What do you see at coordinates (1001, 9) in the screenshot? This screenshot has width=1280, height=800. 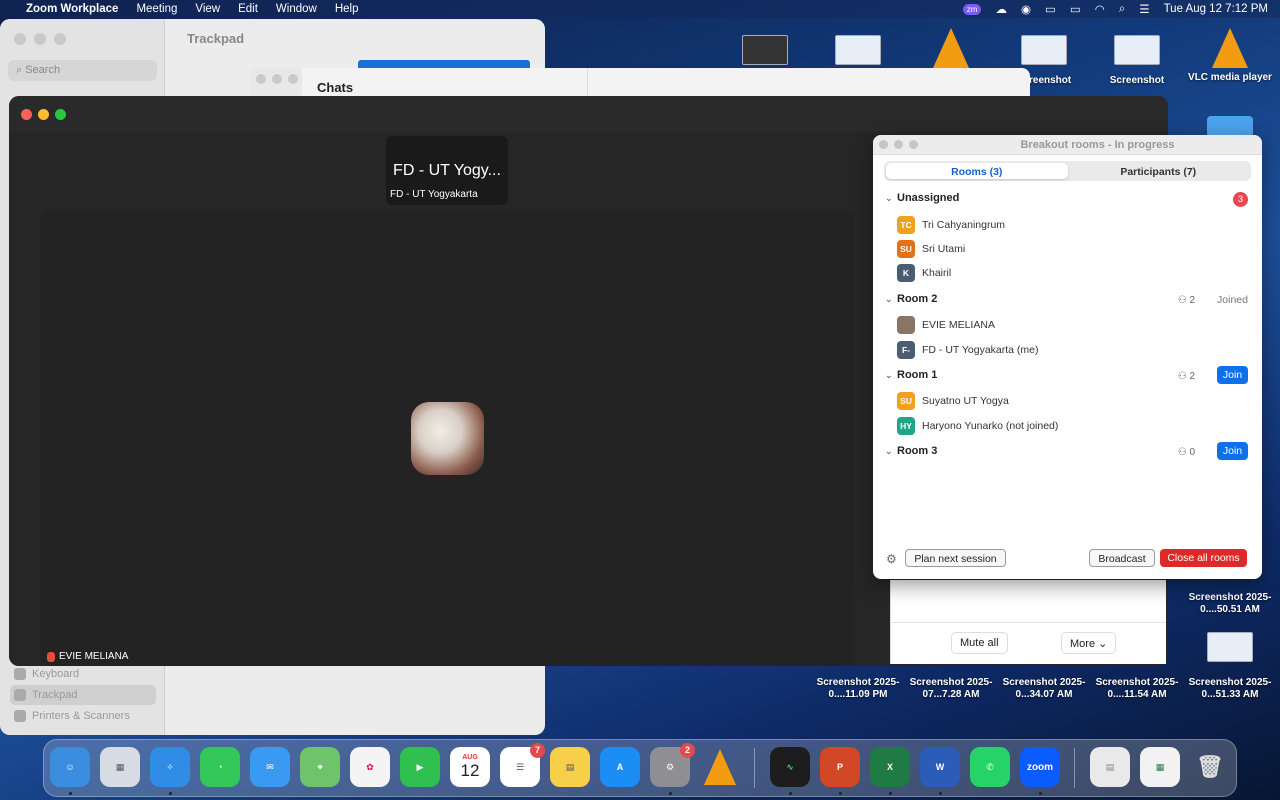 I see `cloud-icon: ☁` at bounding box center [1001, 9].